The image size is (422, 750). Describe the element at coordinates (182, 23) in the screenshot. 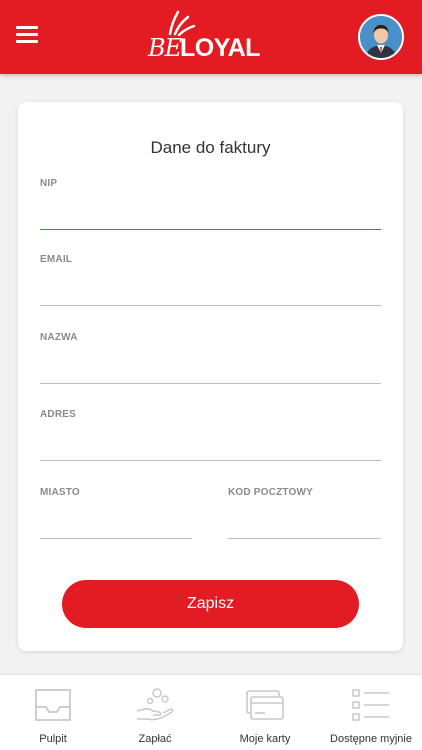

I see `logo-burst-icon` at that location.